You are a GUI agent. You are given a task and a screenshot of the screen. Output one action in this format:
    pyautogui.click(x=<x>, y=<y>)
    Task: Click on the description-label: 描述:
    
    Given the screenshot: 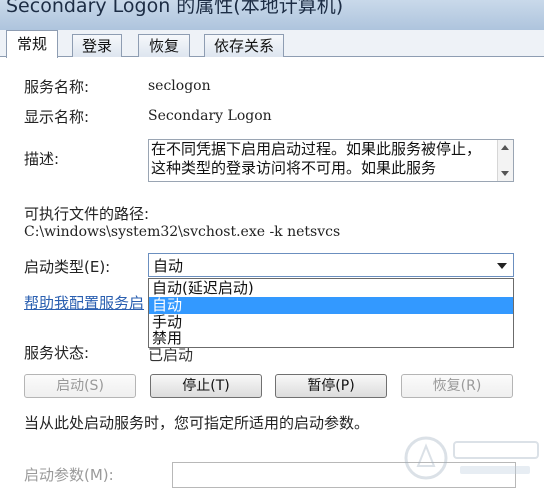 What is the action you would take?
    pyautogui.click(x=42, y=159)
    